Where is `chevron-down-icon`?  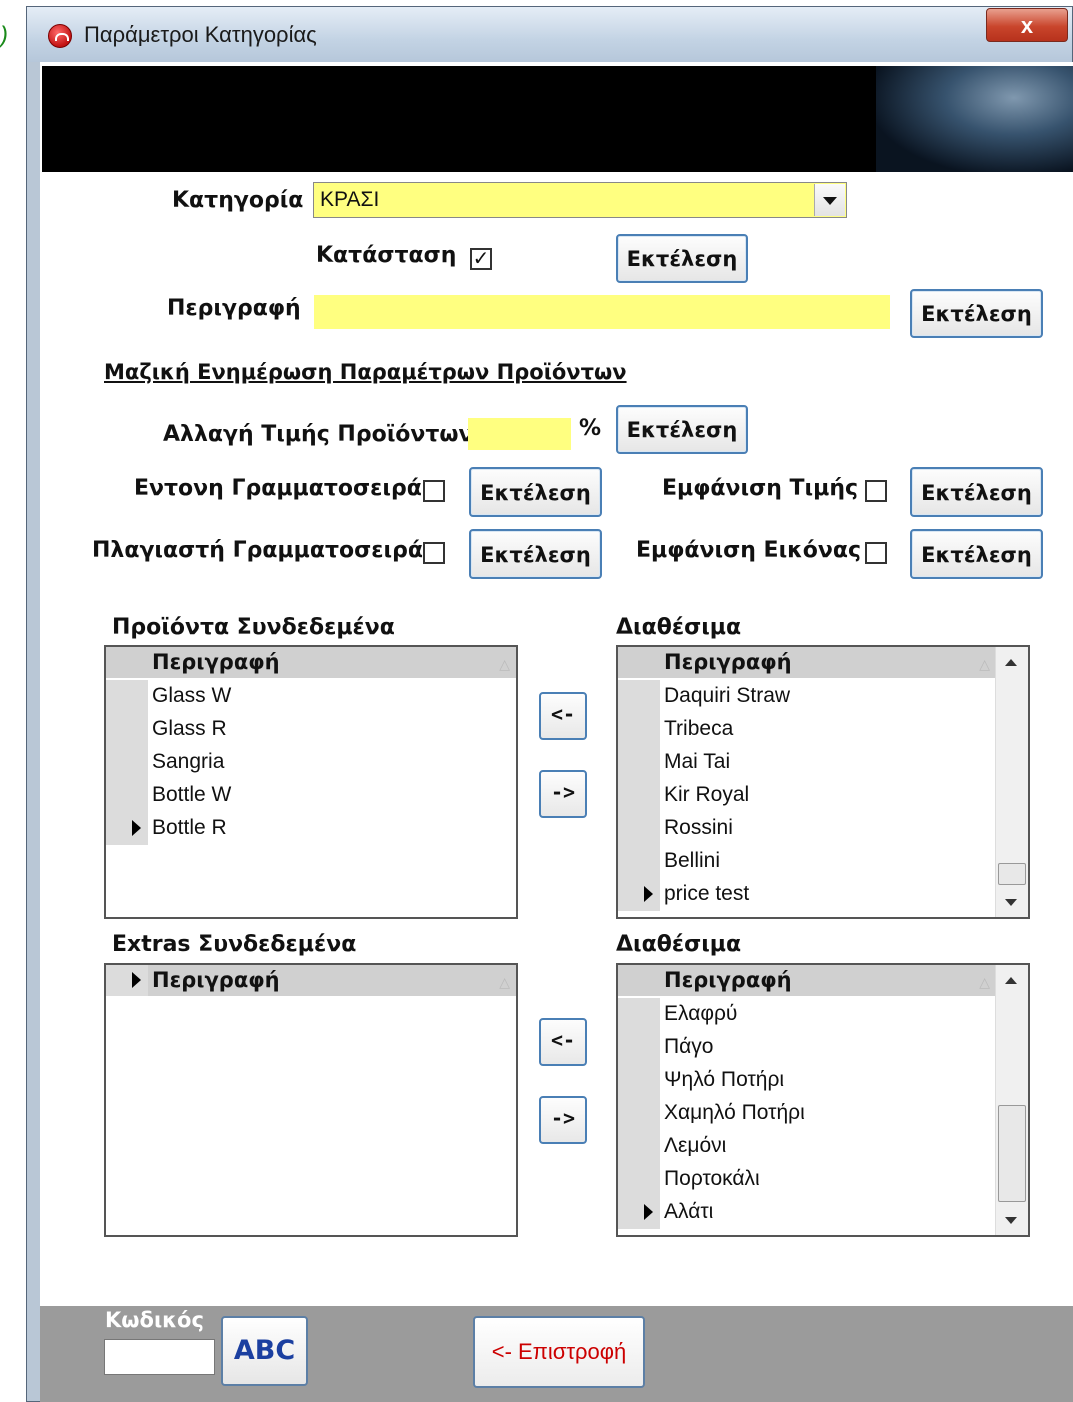
chevron-down-icon is located at coordinates (829, 200).